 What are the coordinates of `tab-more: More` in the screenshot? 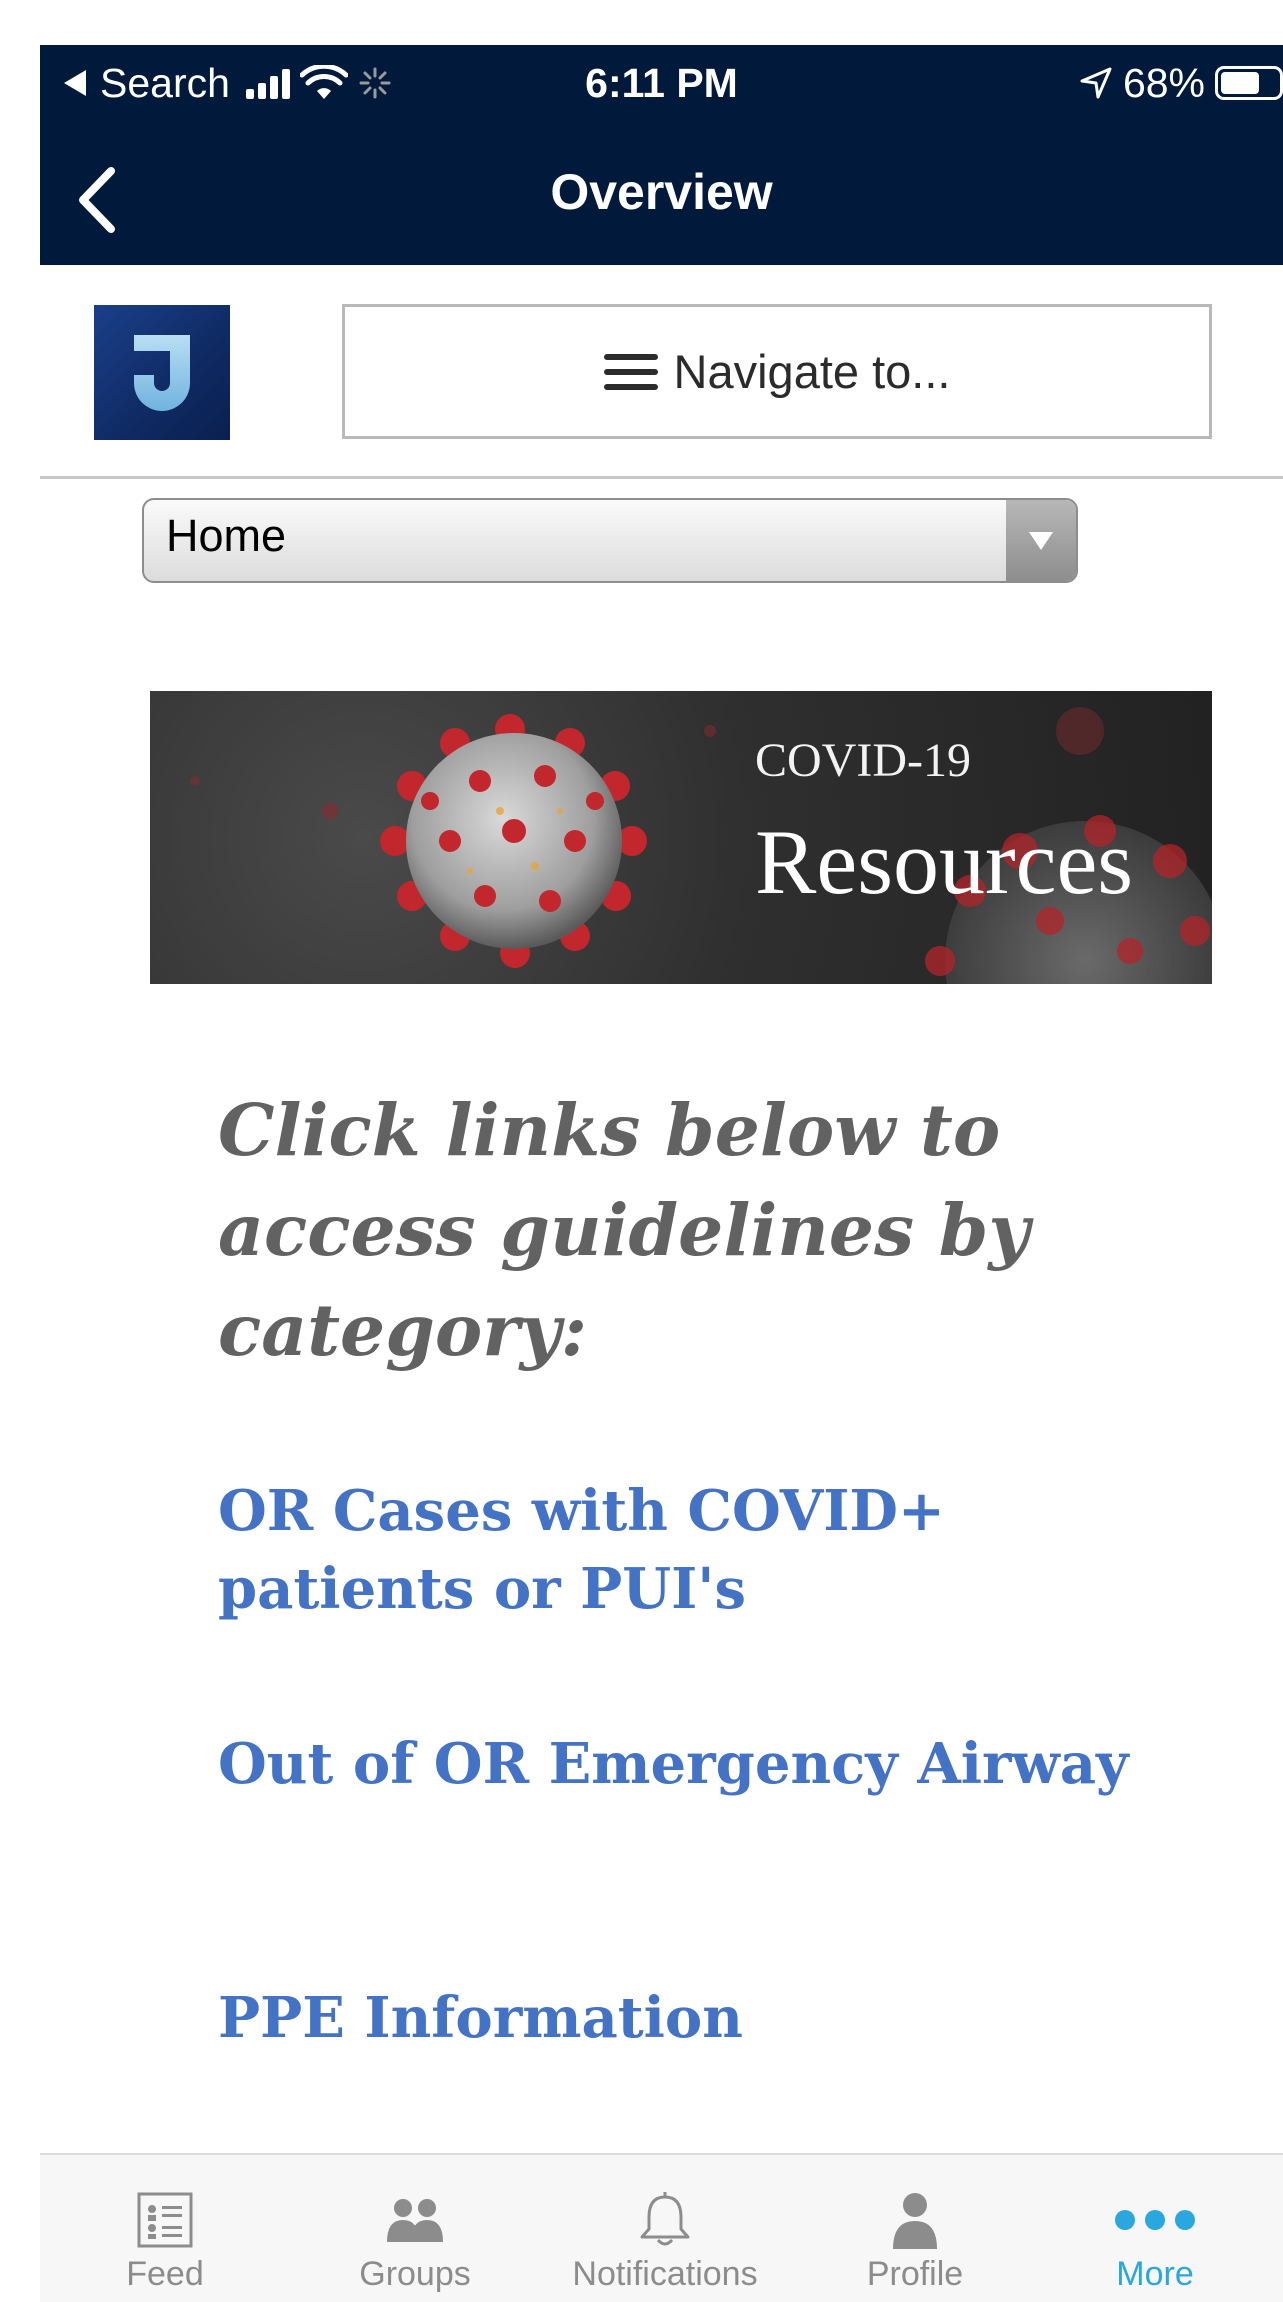 It's located at (1155, 2228).